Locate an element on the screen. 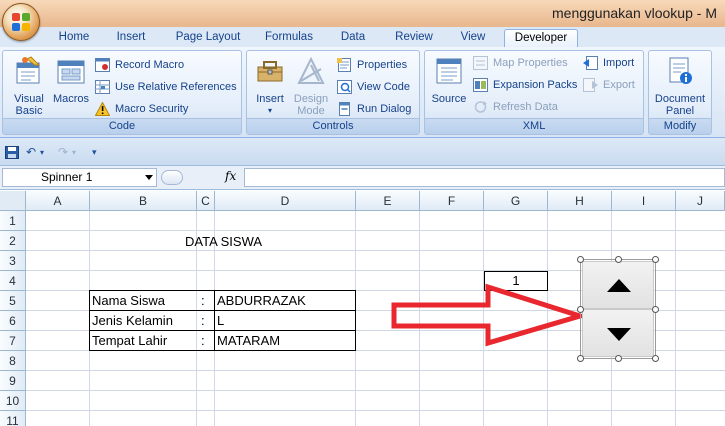 This screenshot has height=426, width=725. customize-toolbar-icon: ▾ is located at coordinates (94, 152).